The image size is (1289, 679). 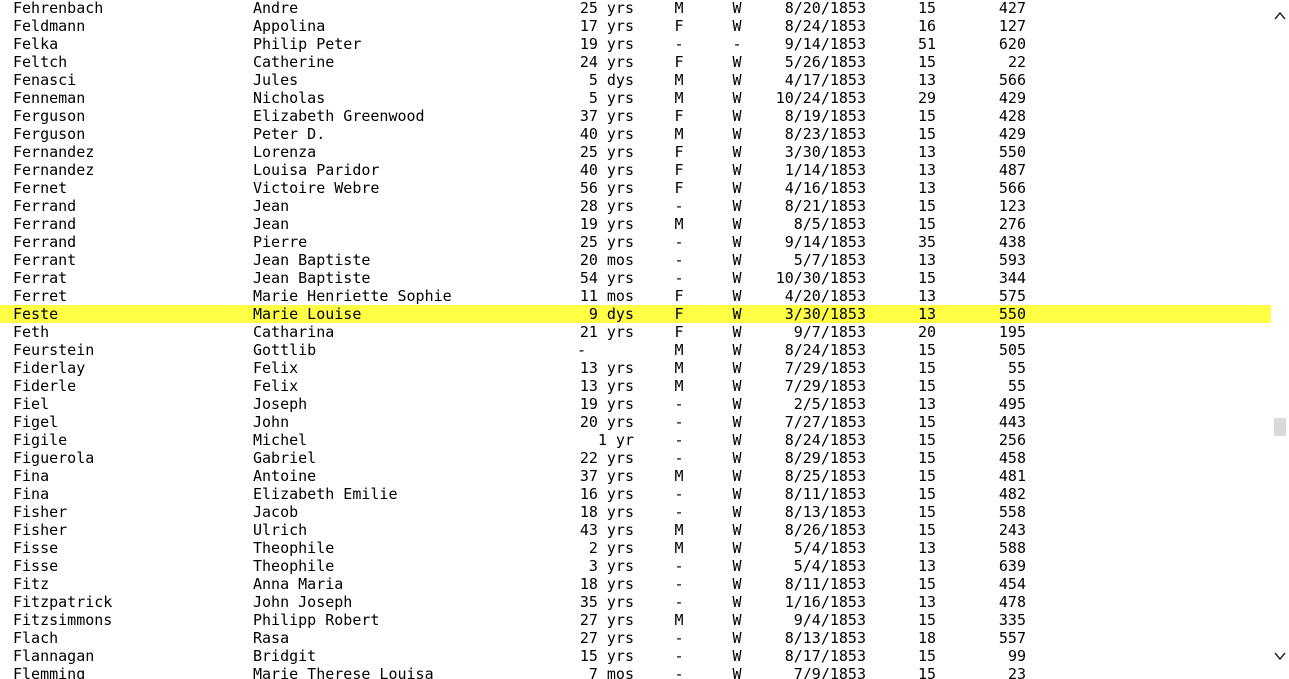 I want to click on table-row: Ferrand Jean 28 yrs - W 8/21/1853 15 123, so click(x=635, y=206).